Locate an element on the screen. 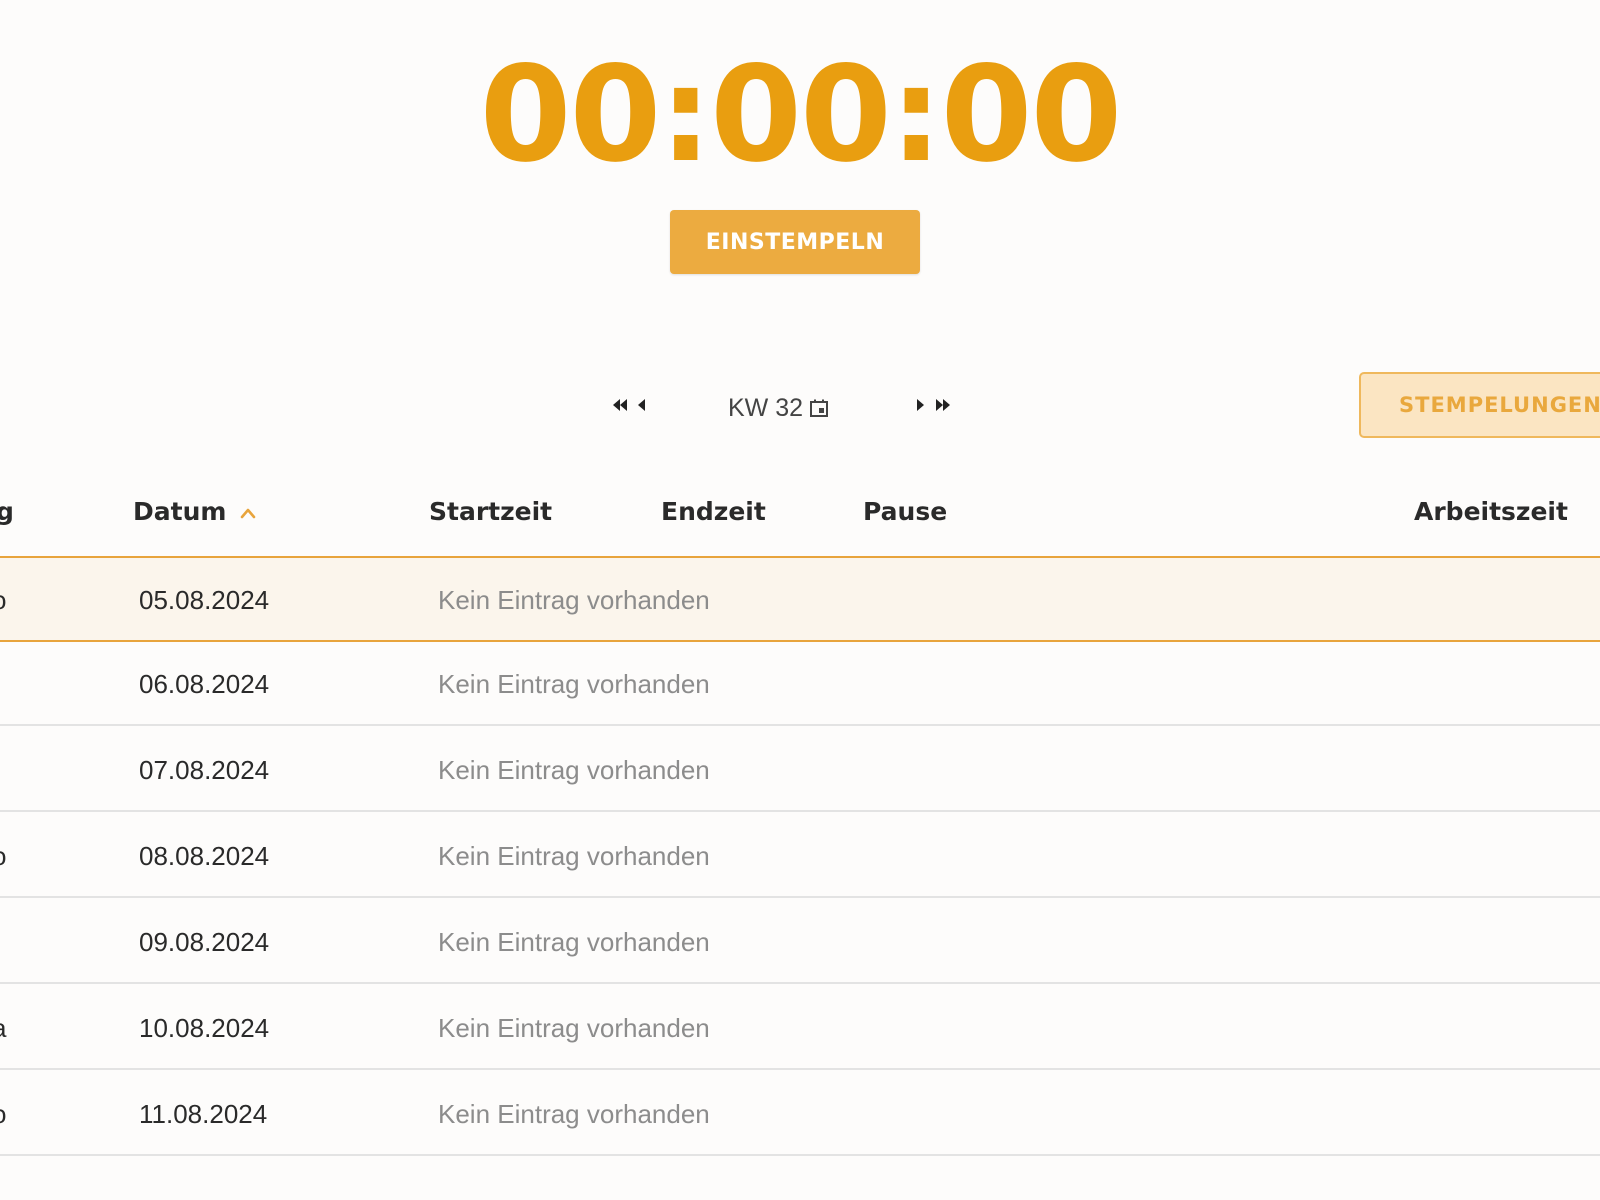 The height and width of the screenshot is (1200, 1600). row-date: 06.08.2024 is located at coordinates (204, 684).